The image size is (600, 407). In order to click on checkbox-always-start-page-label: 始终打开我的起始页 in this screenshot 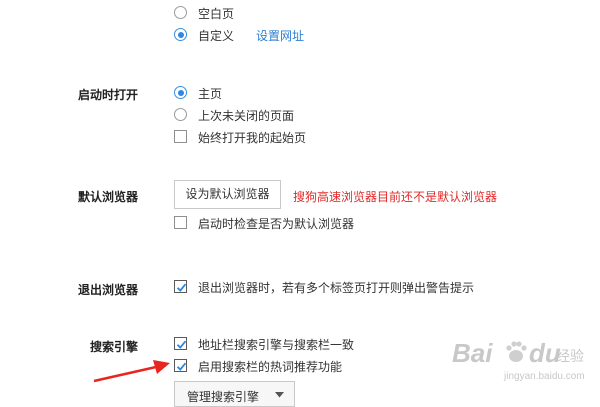, I will do `click(252, 138)`.